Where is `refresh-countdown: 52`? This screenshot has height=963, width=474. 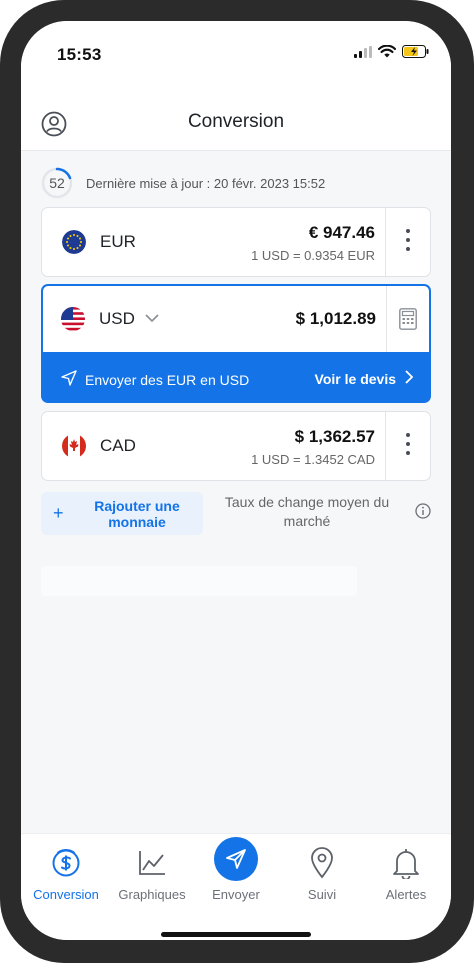
refresh-countdown: 52 is located at coordinates (57, 183).